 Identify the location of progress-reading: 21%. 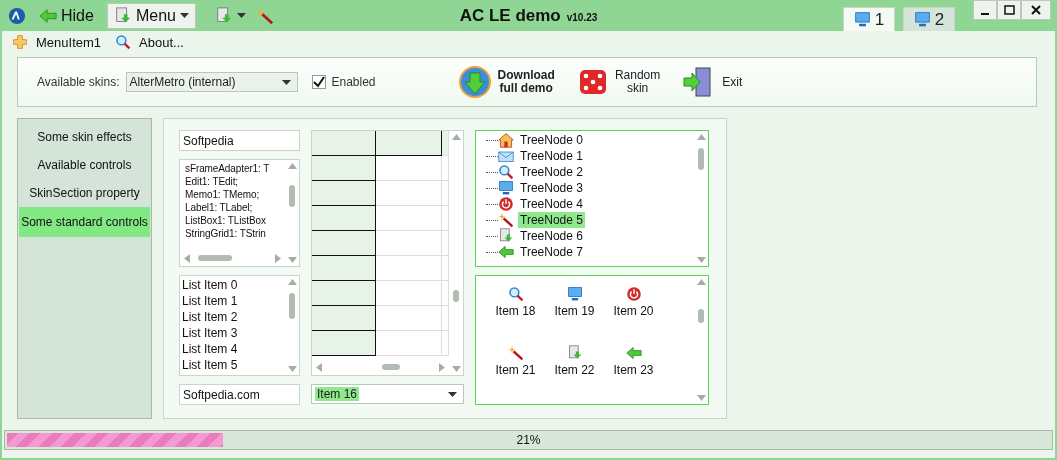
(528, 440).